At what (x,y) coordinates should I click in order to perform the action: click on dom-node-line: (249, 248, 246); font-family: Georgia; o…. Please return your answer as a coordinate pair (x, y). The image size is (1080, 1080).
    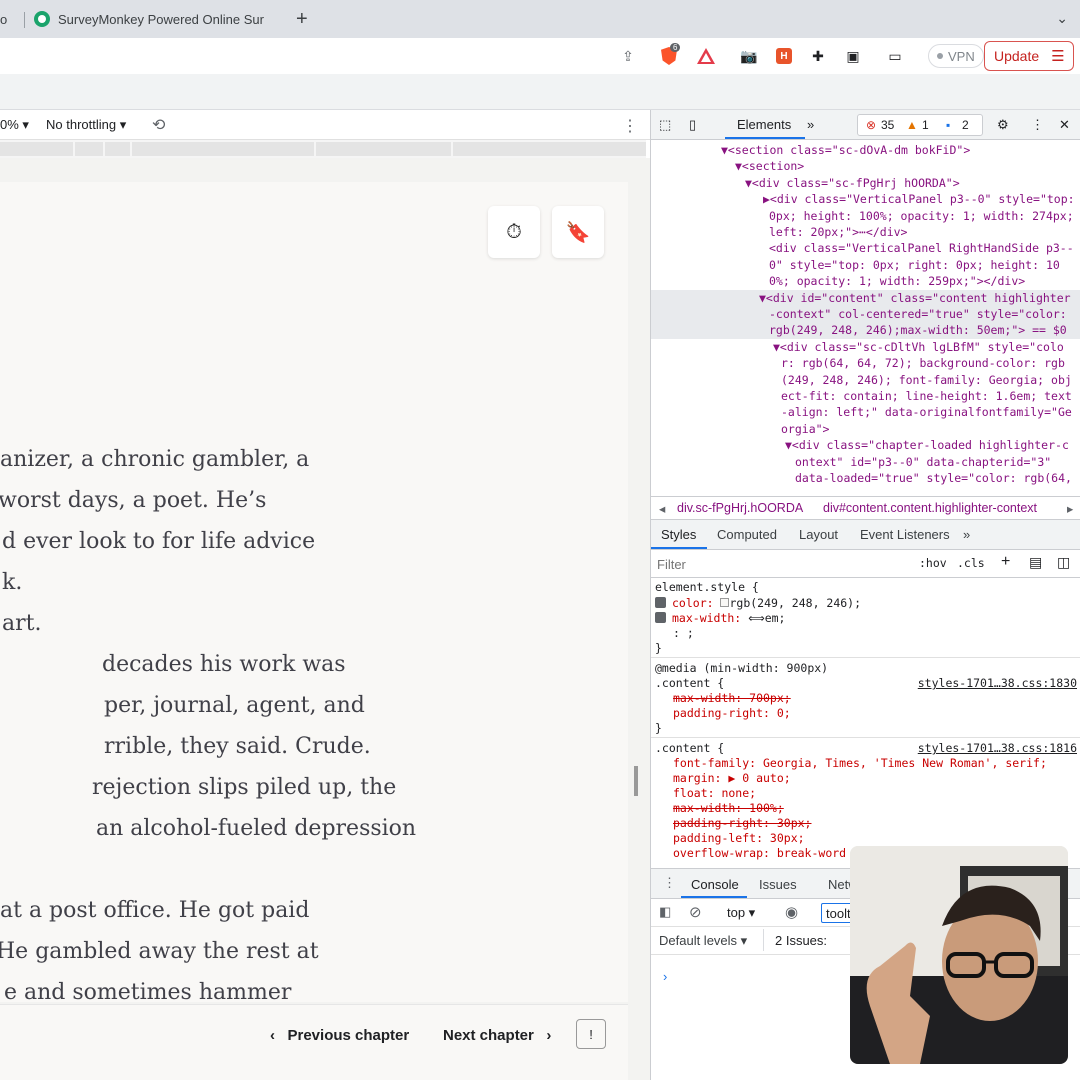
    Looking at the image, I should click on (926, 380).